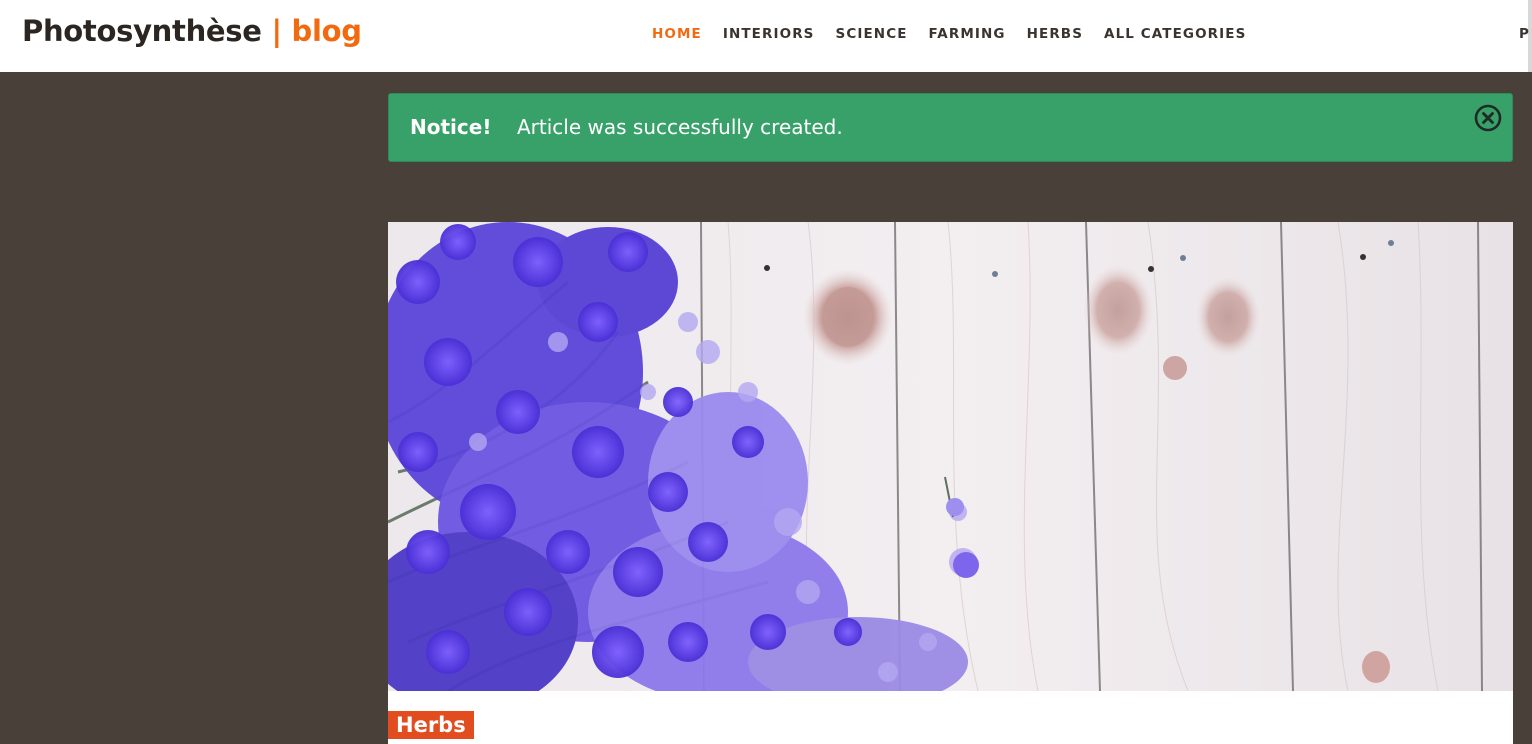 This screenshot has height=744, width=1532. Describe the element at coordinates (142, 31) in the screenshot. I see `brand-name: Photosynthèse` at that location.